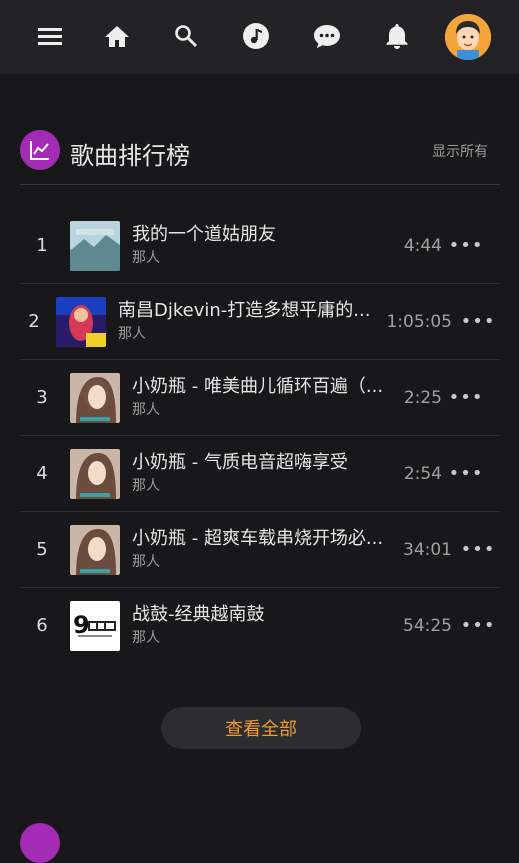  I want to click on section-header: 歌曲排行榜 显示所有, so click(260, 156).